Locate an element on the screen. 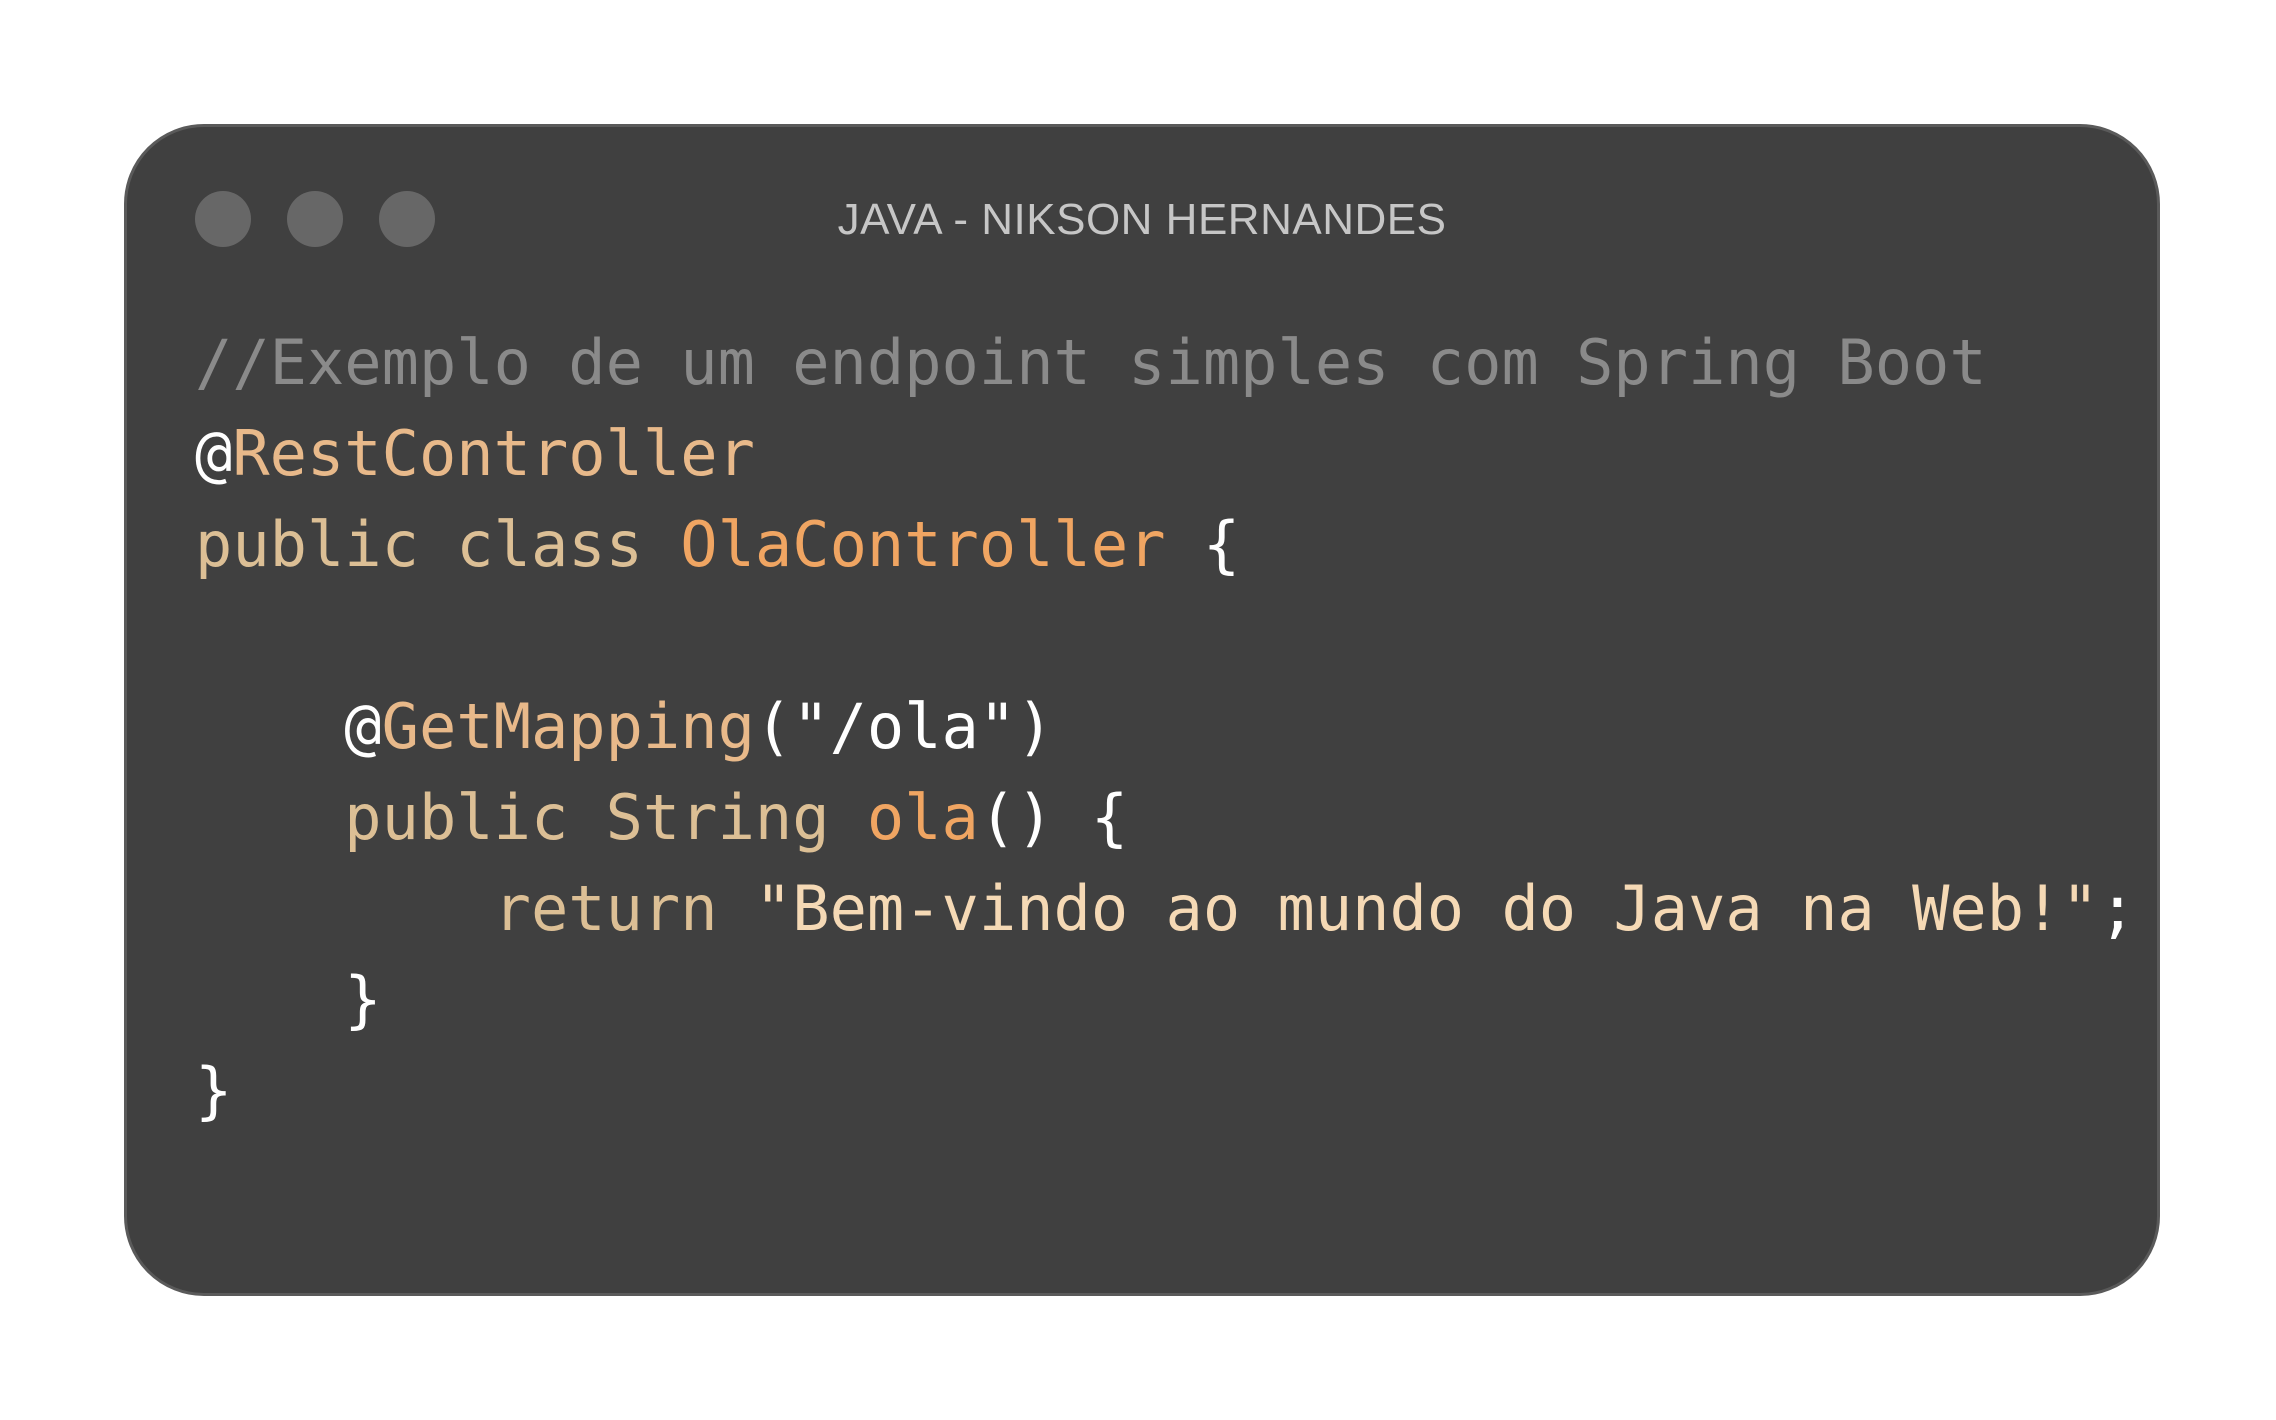 The width and height of the screenshot is (2276, 1420). code-token-annot: GetMapping is located at coordinates (568, 726).